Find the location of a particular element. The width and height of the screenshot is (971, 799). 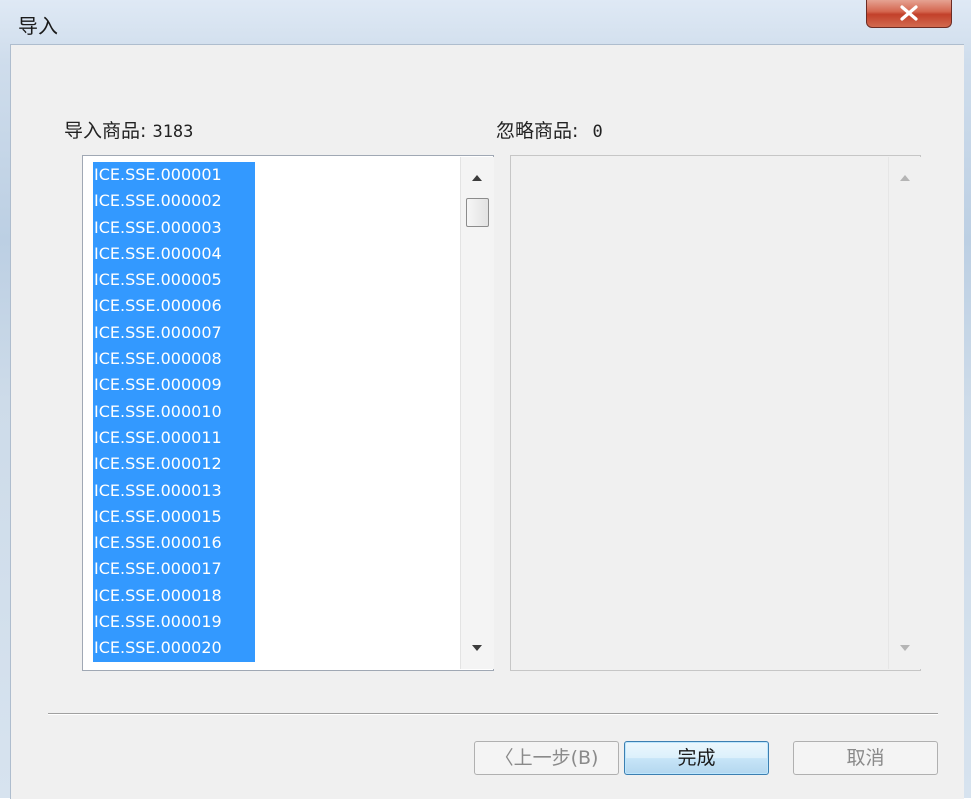

list-item-label: ICE.SSE.000016 is located at coordinates (158, 543).